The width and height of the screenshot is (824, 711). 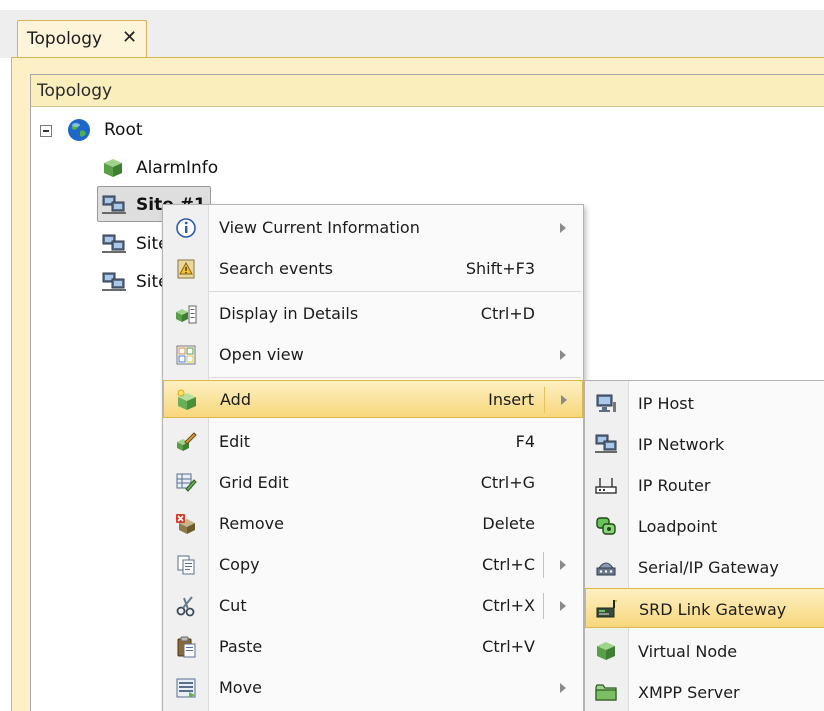 I want to click on menu-item-label: Paste, so click(x=241, y=646).